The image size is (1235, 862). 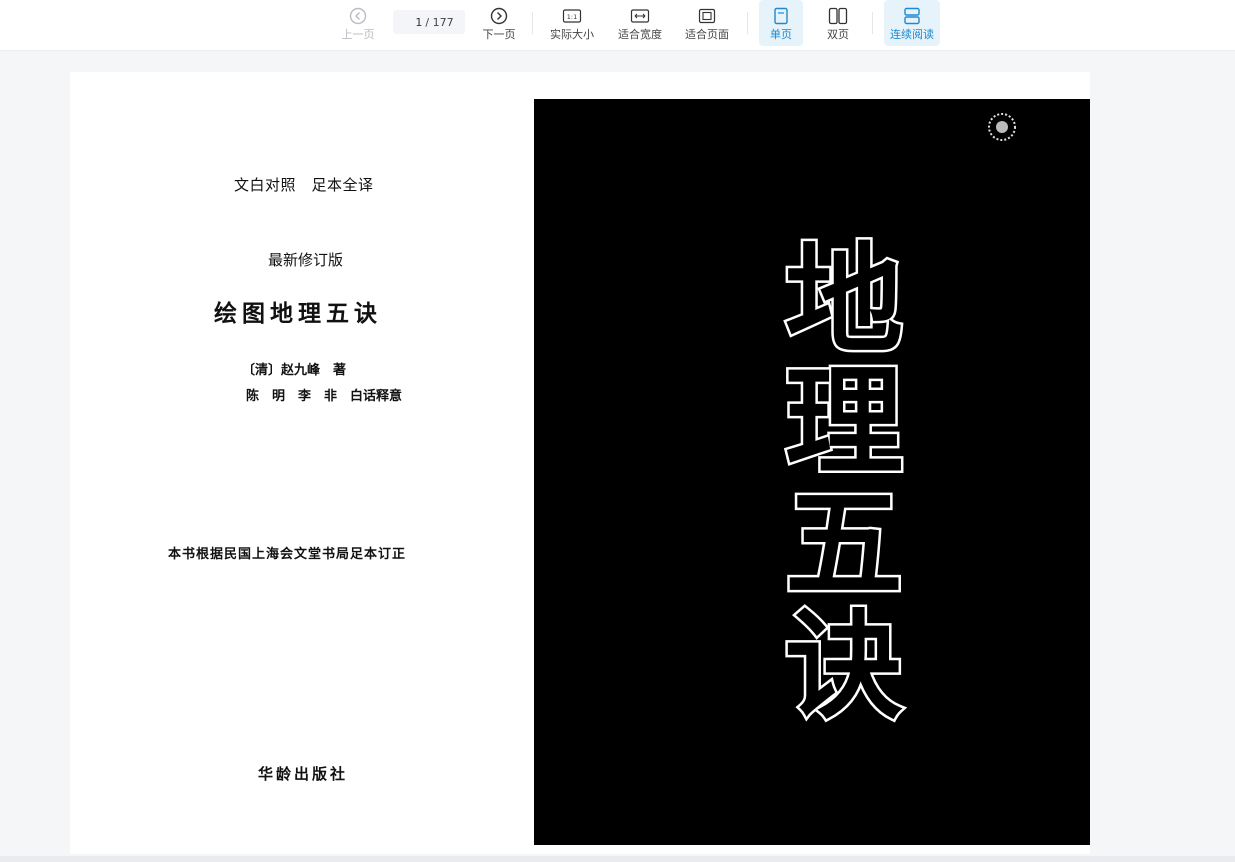 I want to click on fit-page-button: 适合页面, so click(x=707, y=23).